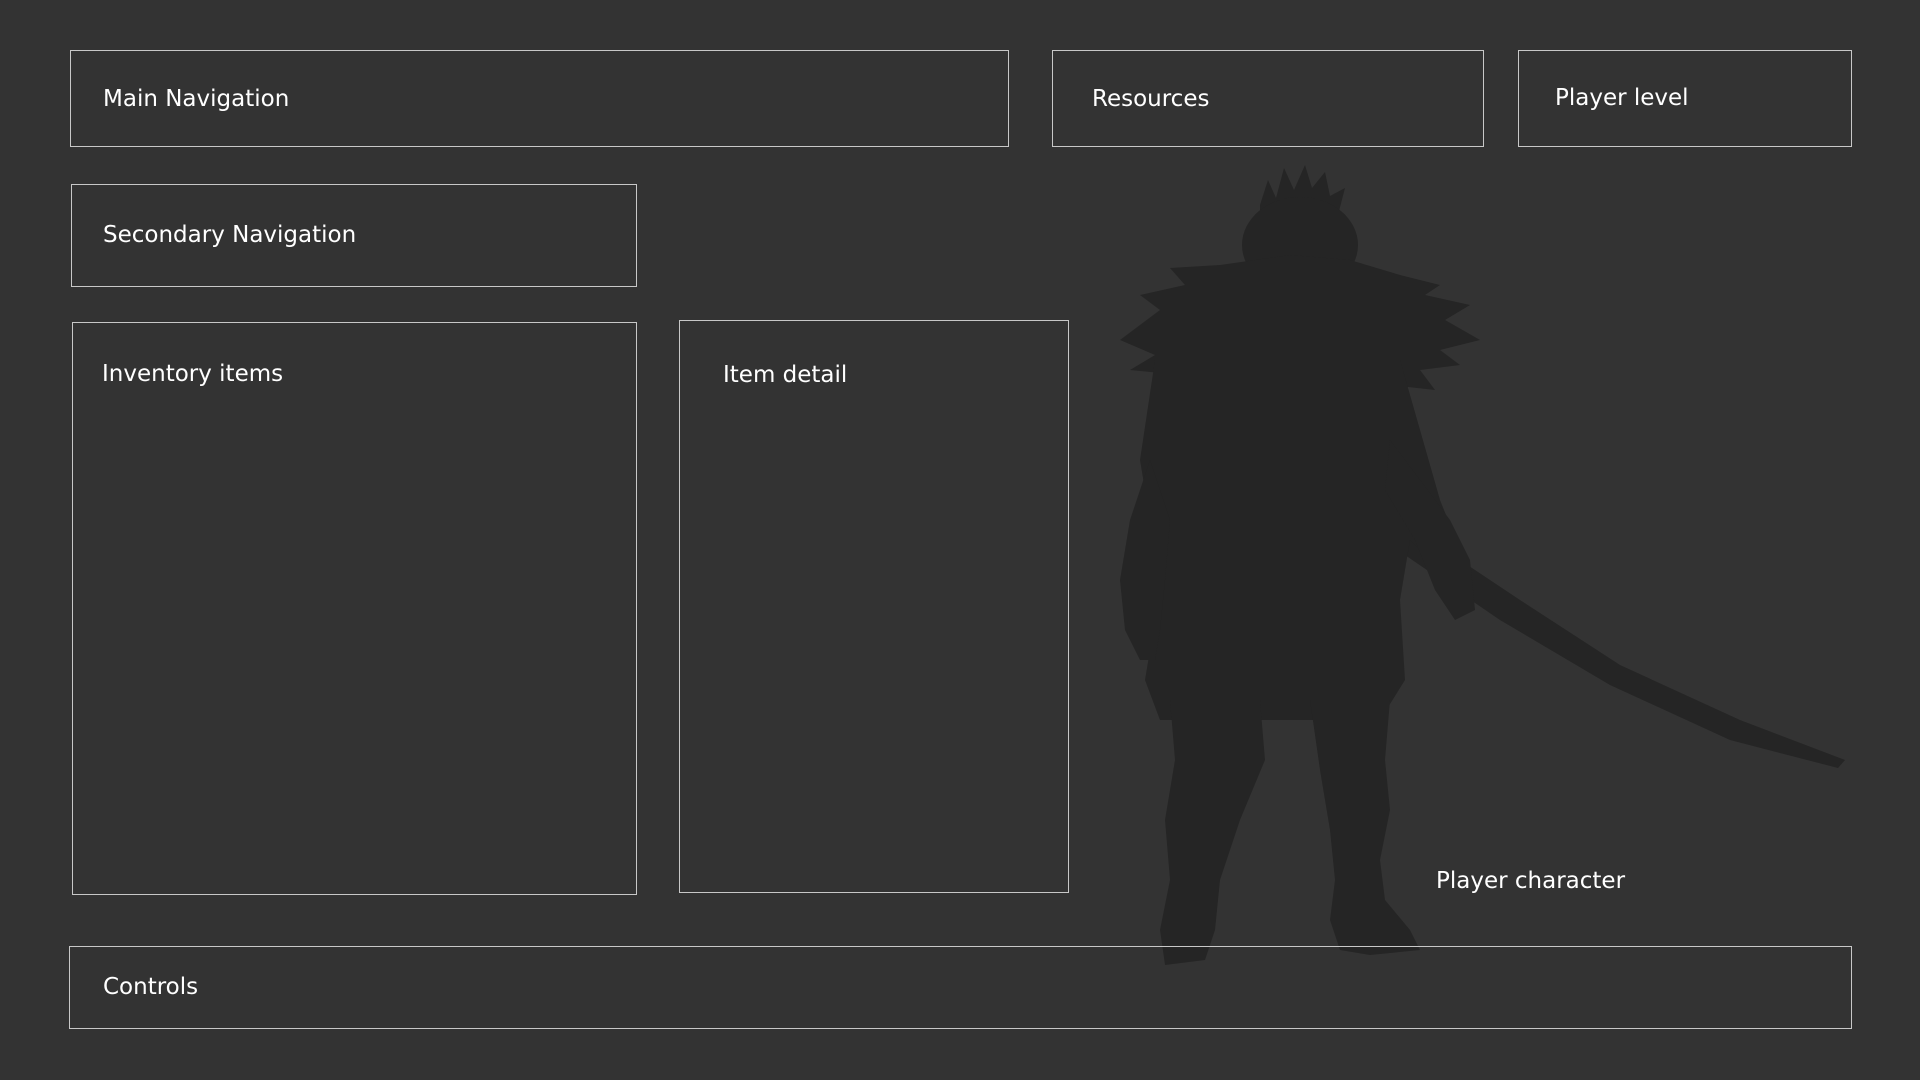 This screenshot has height=1080, width=1920. I want to click on controls-label: Controls, so click(151, 987).